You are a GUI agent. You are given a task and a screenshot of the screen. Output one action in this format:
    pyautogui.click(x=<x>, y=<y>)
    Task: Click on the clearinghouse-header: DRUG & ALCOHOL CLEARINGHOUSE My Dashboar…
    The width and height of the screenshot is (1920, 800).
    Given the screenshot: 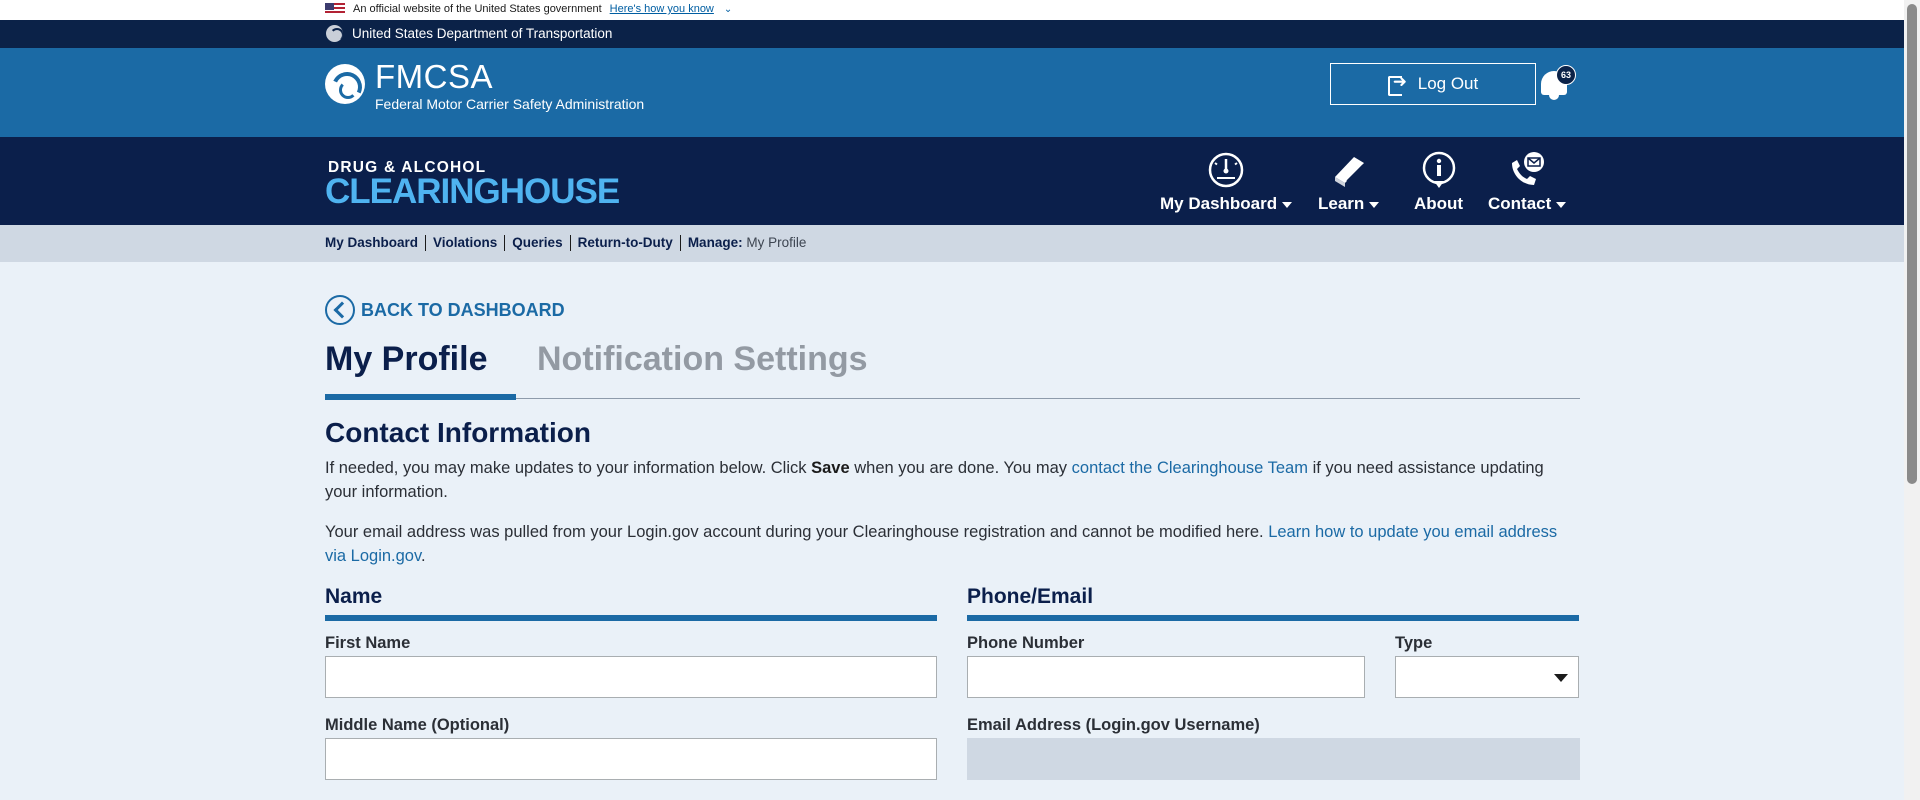 What is the action you would take?
    pyautogui.click(x=952, y=181)
    